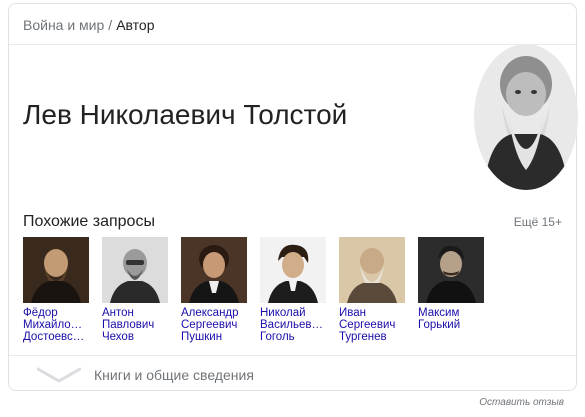  I want to click on author-portrait, so click(526, 117).